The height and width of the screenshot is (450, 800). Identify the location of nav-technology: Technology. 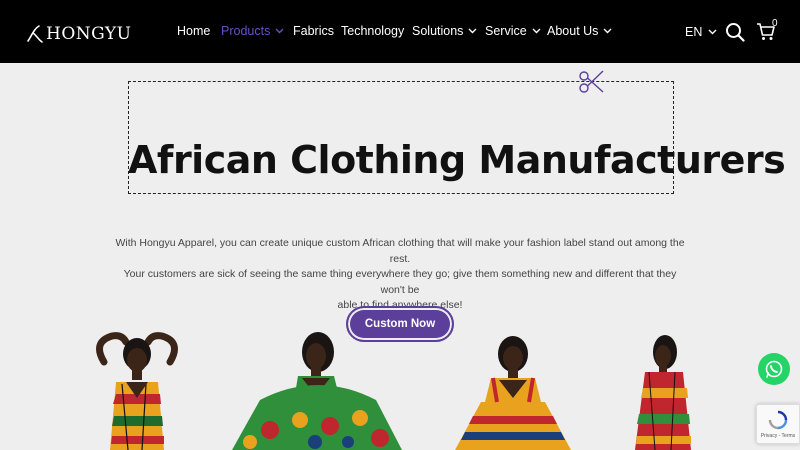
(372, 31).